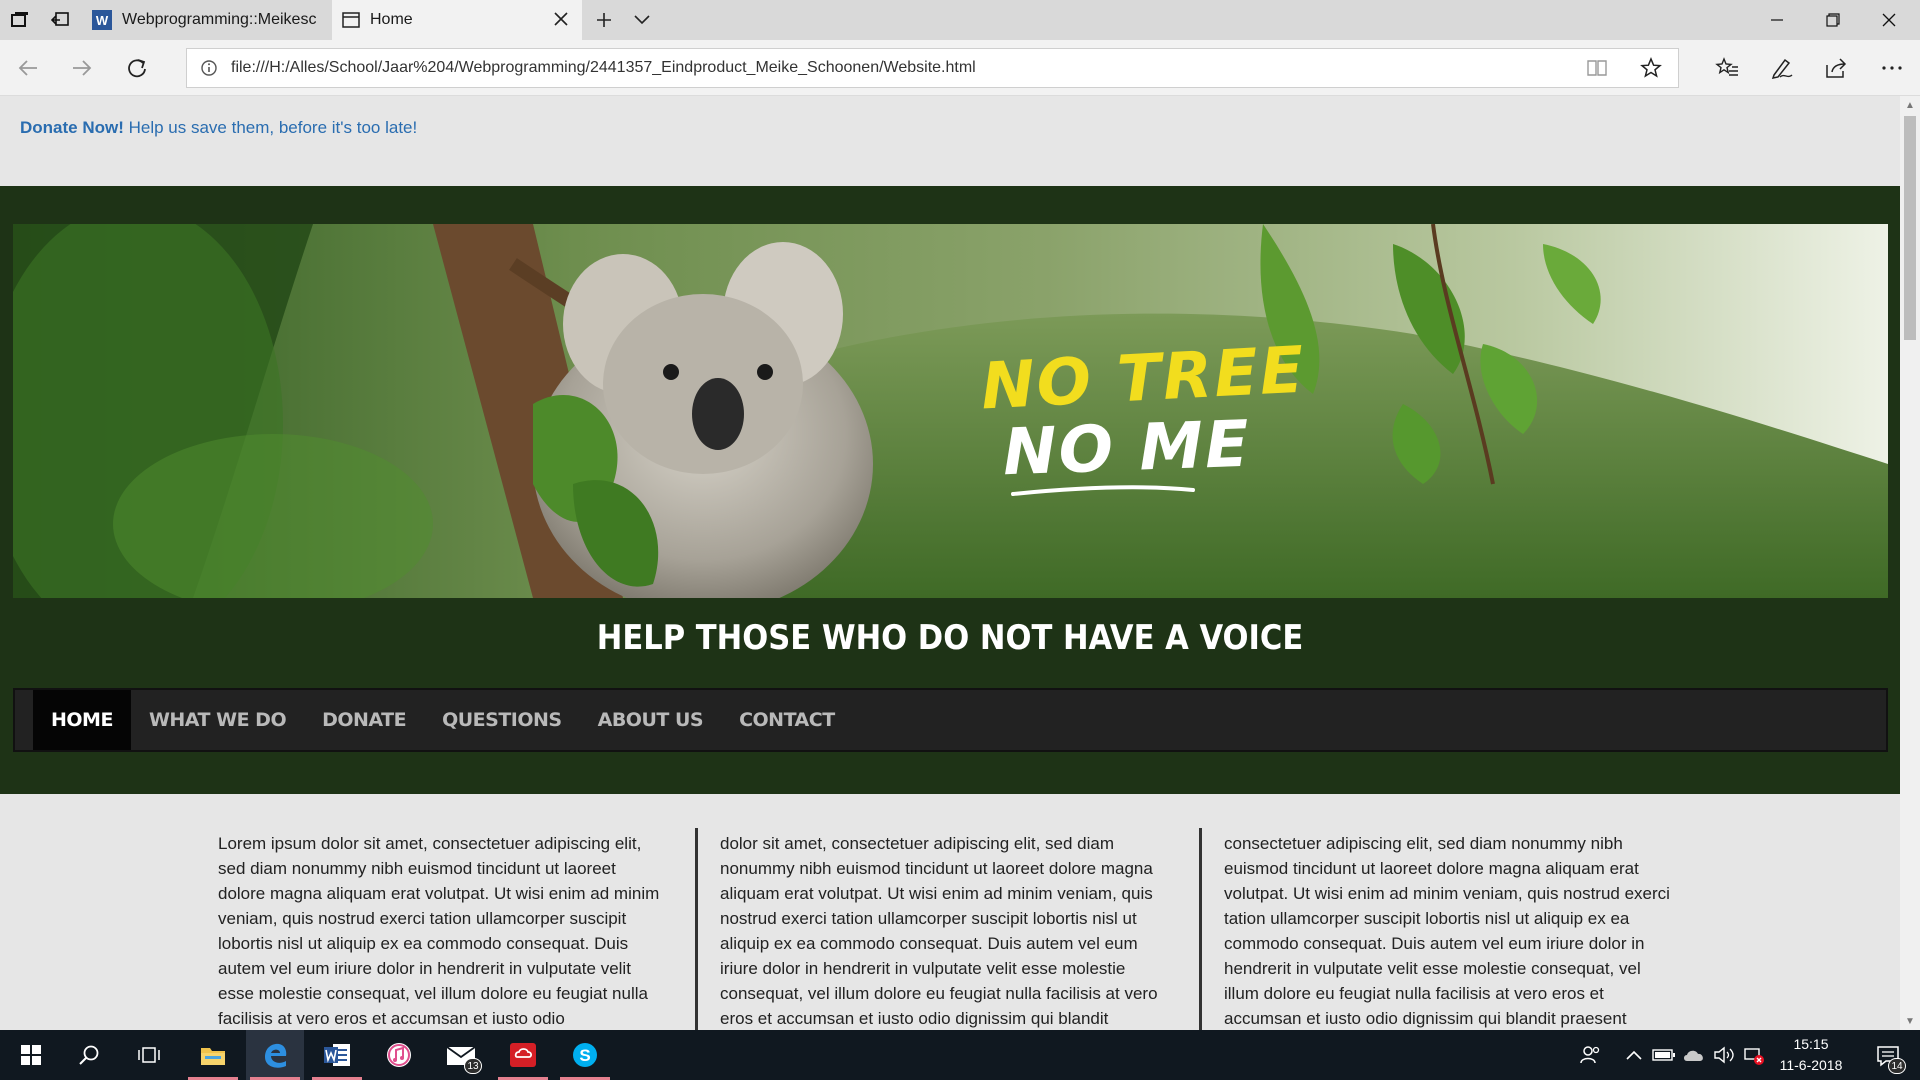  I want to click on share-icon, so click(1836, 68).